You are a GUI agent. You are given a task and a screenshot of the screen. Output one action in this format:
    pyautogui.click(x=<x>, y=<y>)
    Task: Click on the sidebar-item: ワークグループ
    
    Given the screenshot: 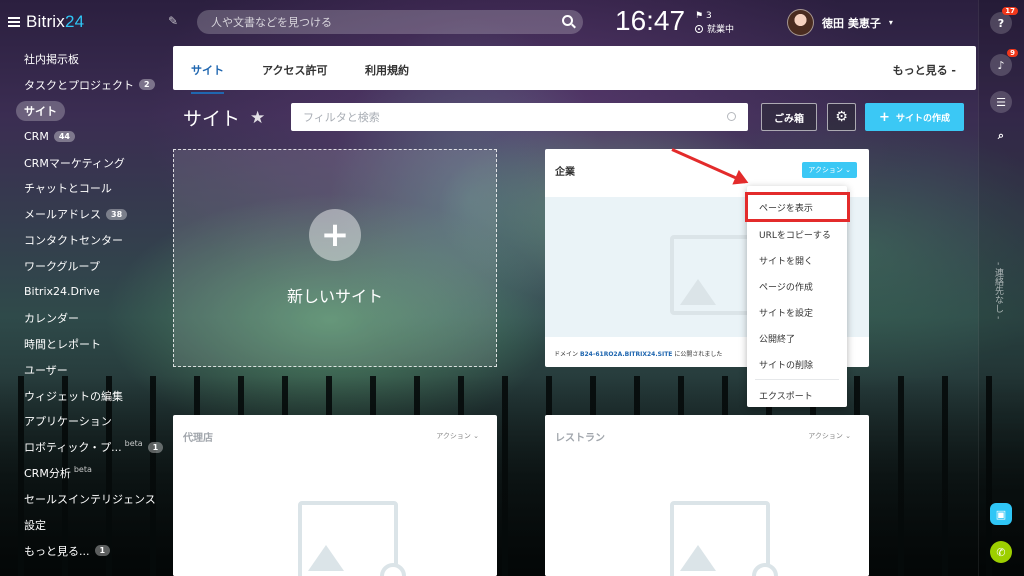 What is the action you would take?
    pyautogui.click(x=86, y=266)
    